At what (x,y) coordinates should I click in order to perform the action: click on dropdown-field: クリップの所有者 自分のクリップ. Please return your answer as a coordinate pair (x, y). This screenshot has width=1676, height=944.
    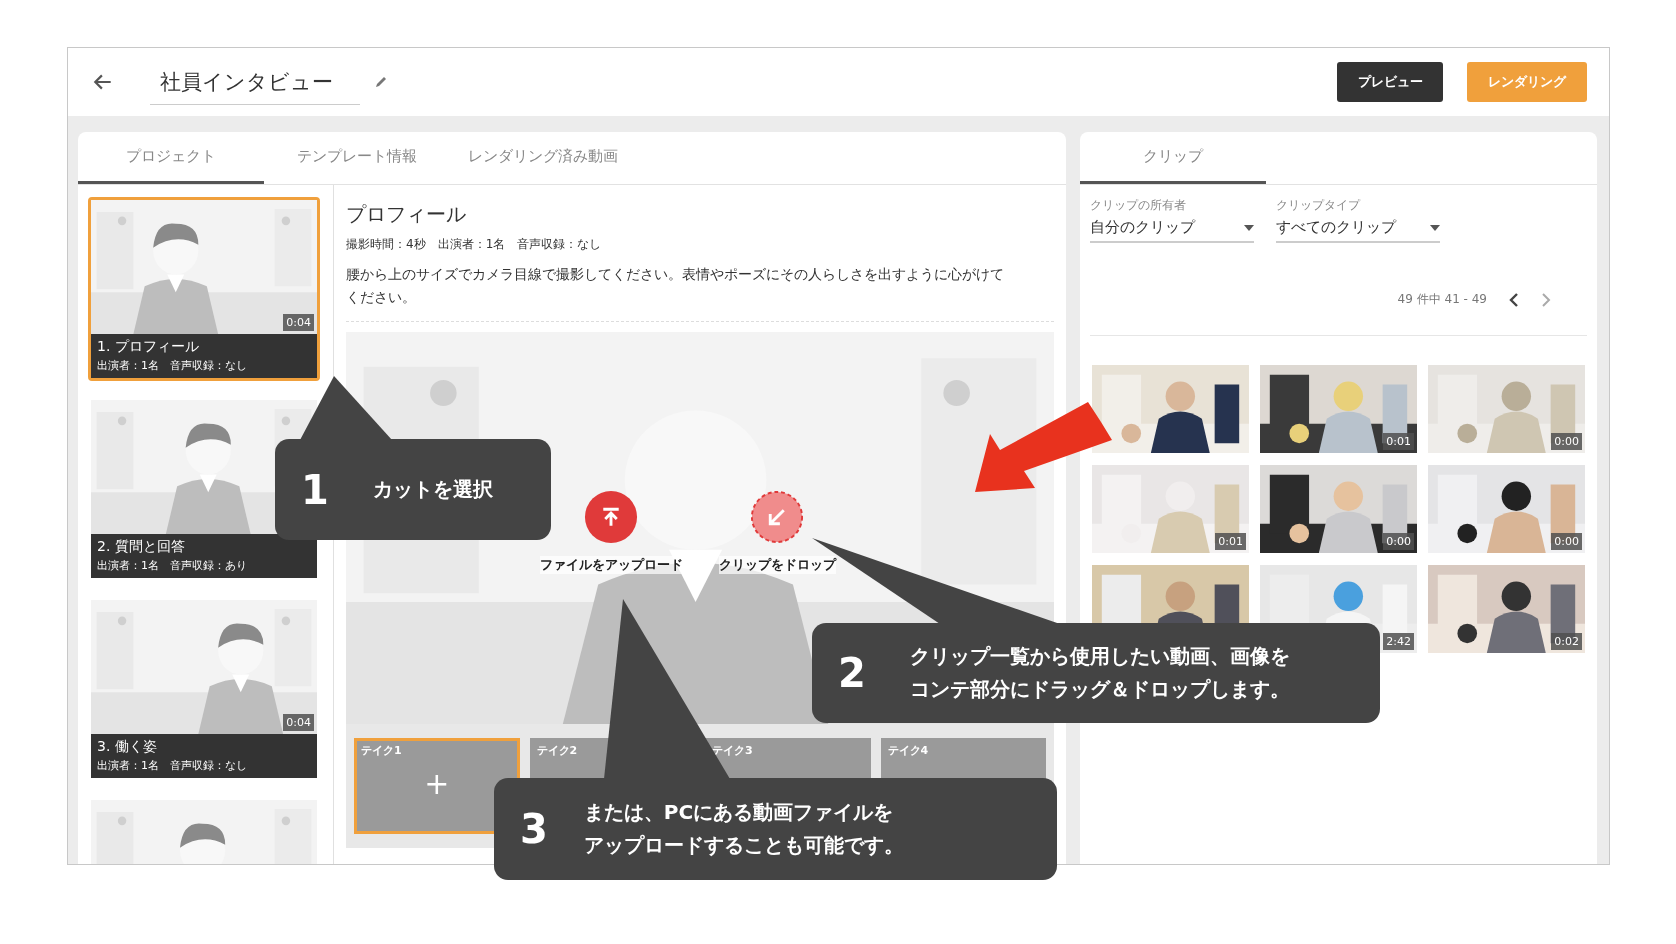
    Looking at the image, I should click on (1172, 220).